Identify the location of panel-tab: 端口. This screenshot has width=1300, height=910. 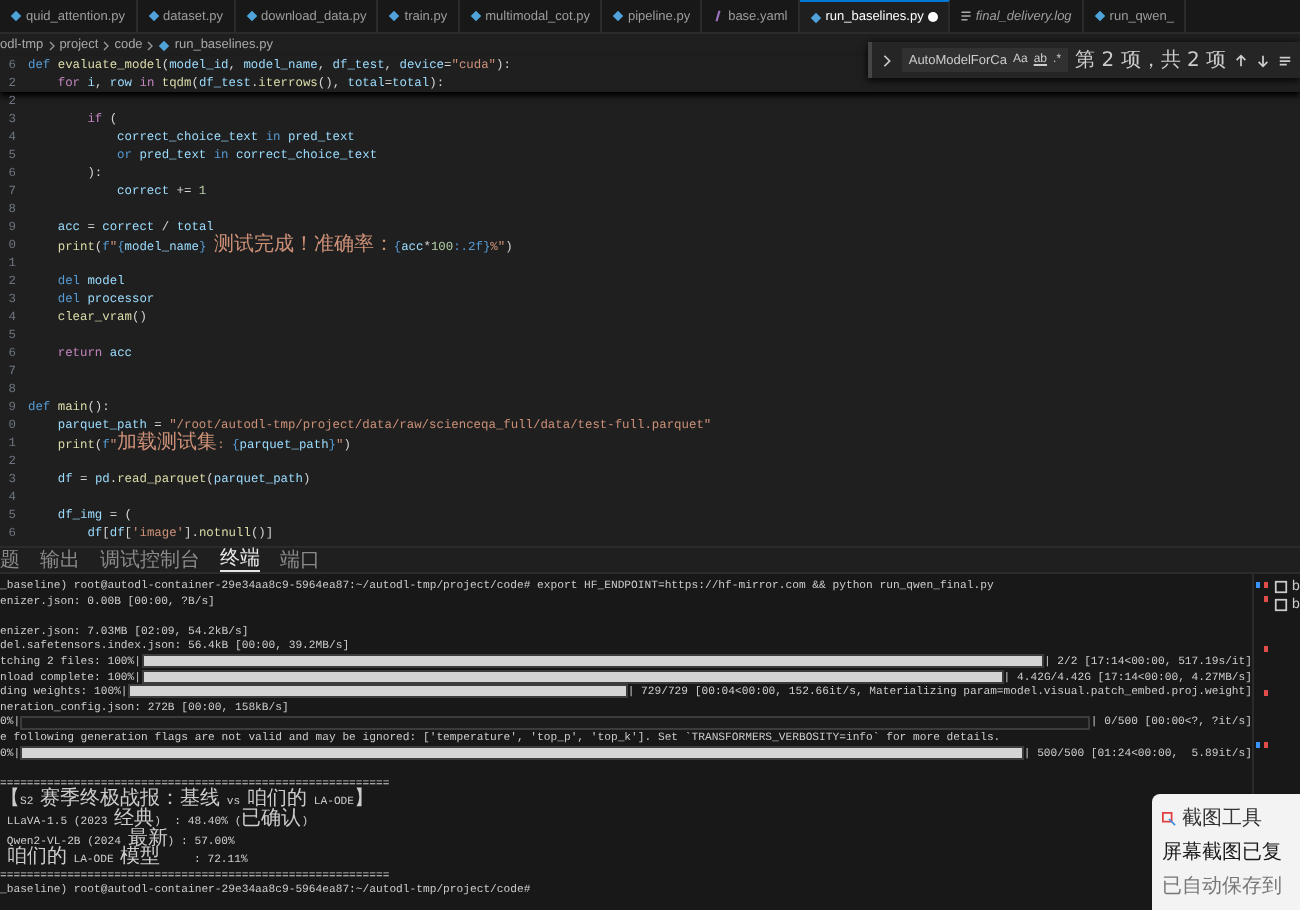
(300, 560).